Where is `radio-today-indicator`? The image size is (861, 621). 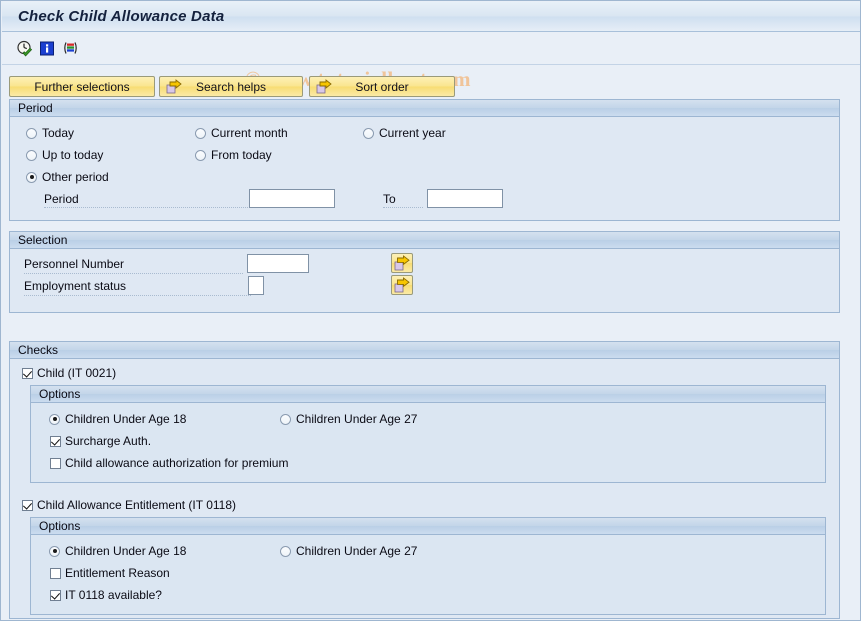 radio-today-indicator is located at coordinates (31, 133).